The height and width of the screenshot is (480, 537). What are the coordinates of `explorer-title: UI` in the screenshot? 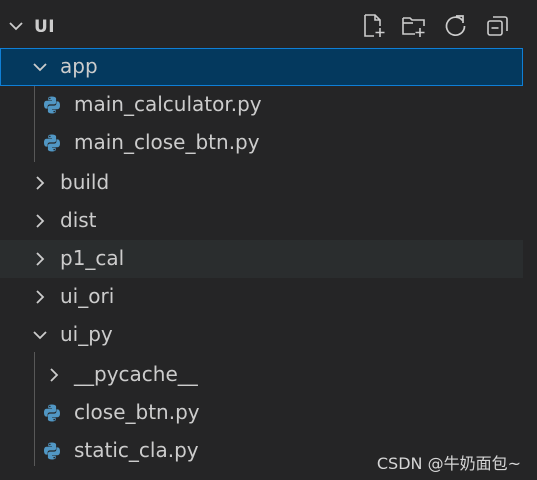 It's located at (45, 27).